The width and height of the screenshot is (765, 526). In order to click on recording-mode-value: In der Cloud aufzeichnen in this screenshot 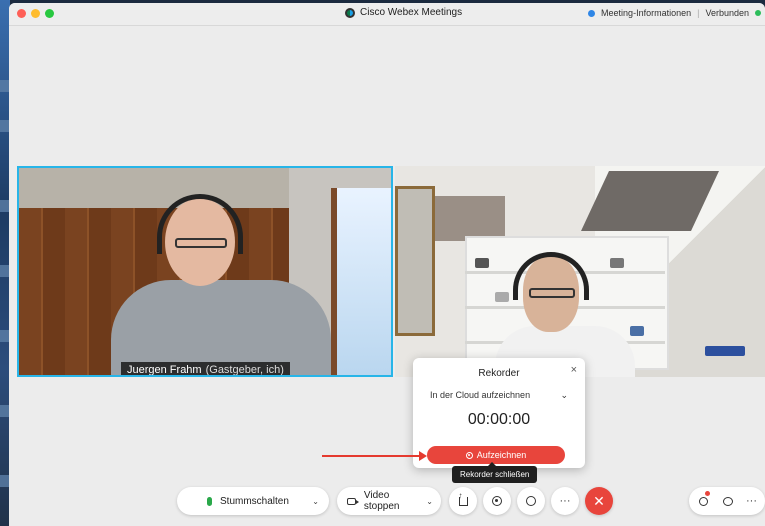, I will do `click(480, 395)`.